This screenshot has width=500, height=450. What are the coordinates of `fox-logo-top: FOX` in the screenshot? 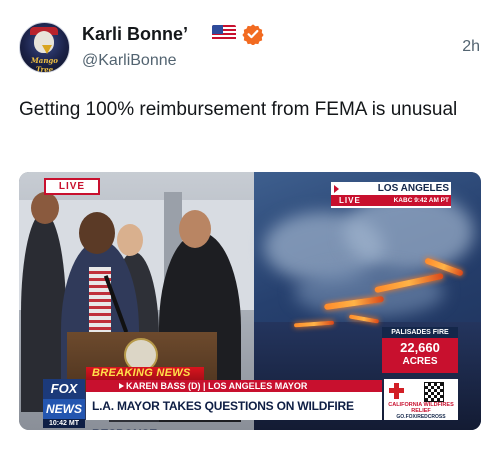 It's located at (64, 388).